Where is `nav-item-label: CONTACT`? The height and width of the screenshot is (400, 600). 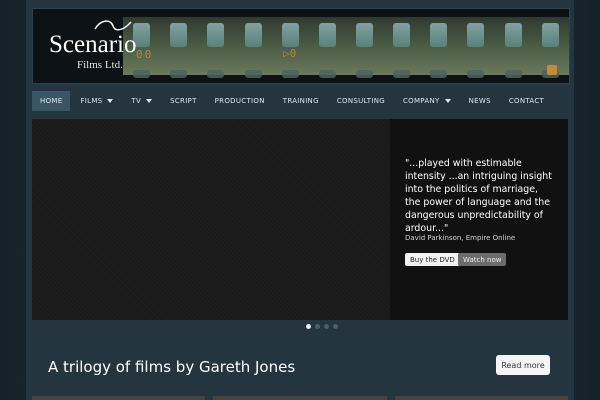
nav-item-label: CONTACT is located at coordinates (526, 101).